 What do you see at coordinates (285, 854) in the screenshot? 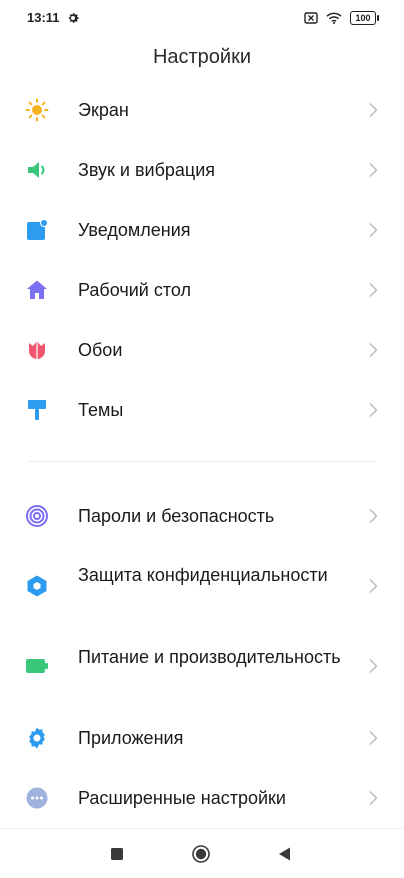
I see `back-button` at bounding box center [285, 854].